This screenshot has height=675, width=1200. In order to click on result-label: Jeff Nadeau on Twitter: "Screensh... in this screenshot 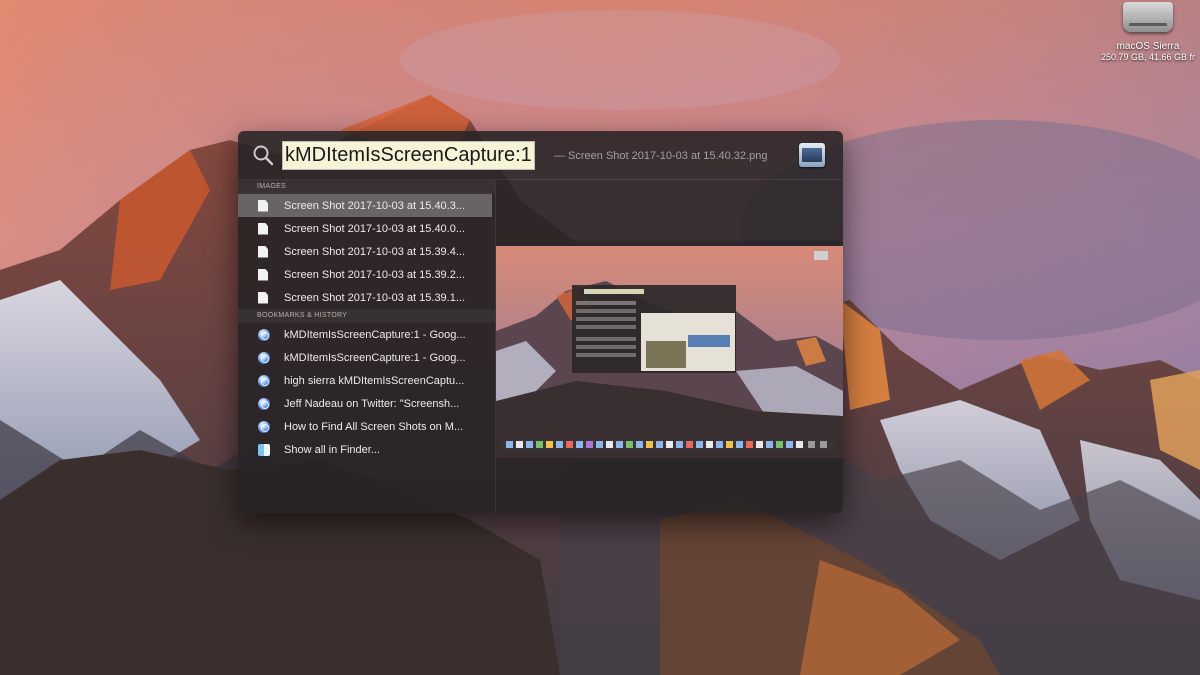, I will do `click(372, 403)`.